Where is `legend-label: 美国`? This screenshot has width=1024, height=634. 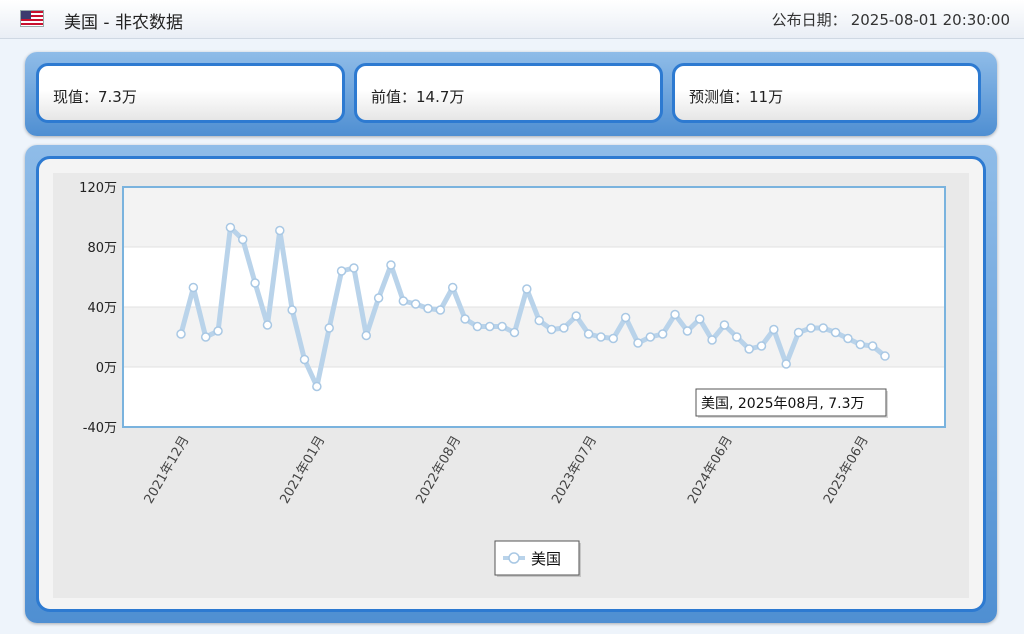
legend-label: 美国 is located at coordinates (546, 559).